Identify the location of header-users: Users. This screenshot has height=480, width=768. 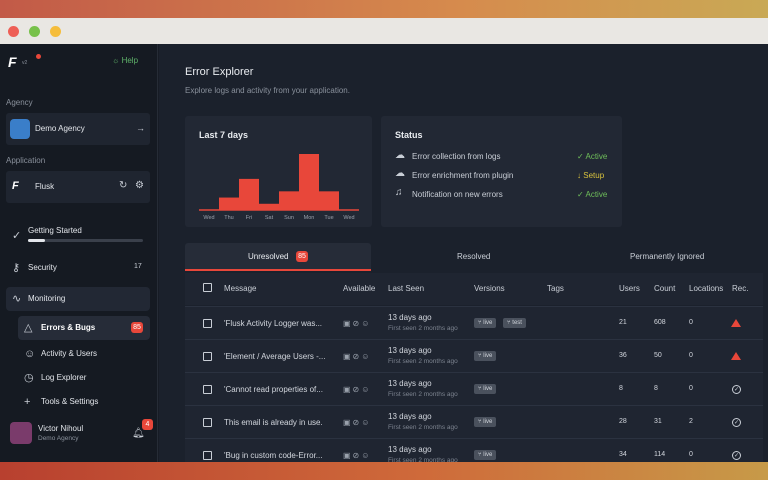
(629, 288).